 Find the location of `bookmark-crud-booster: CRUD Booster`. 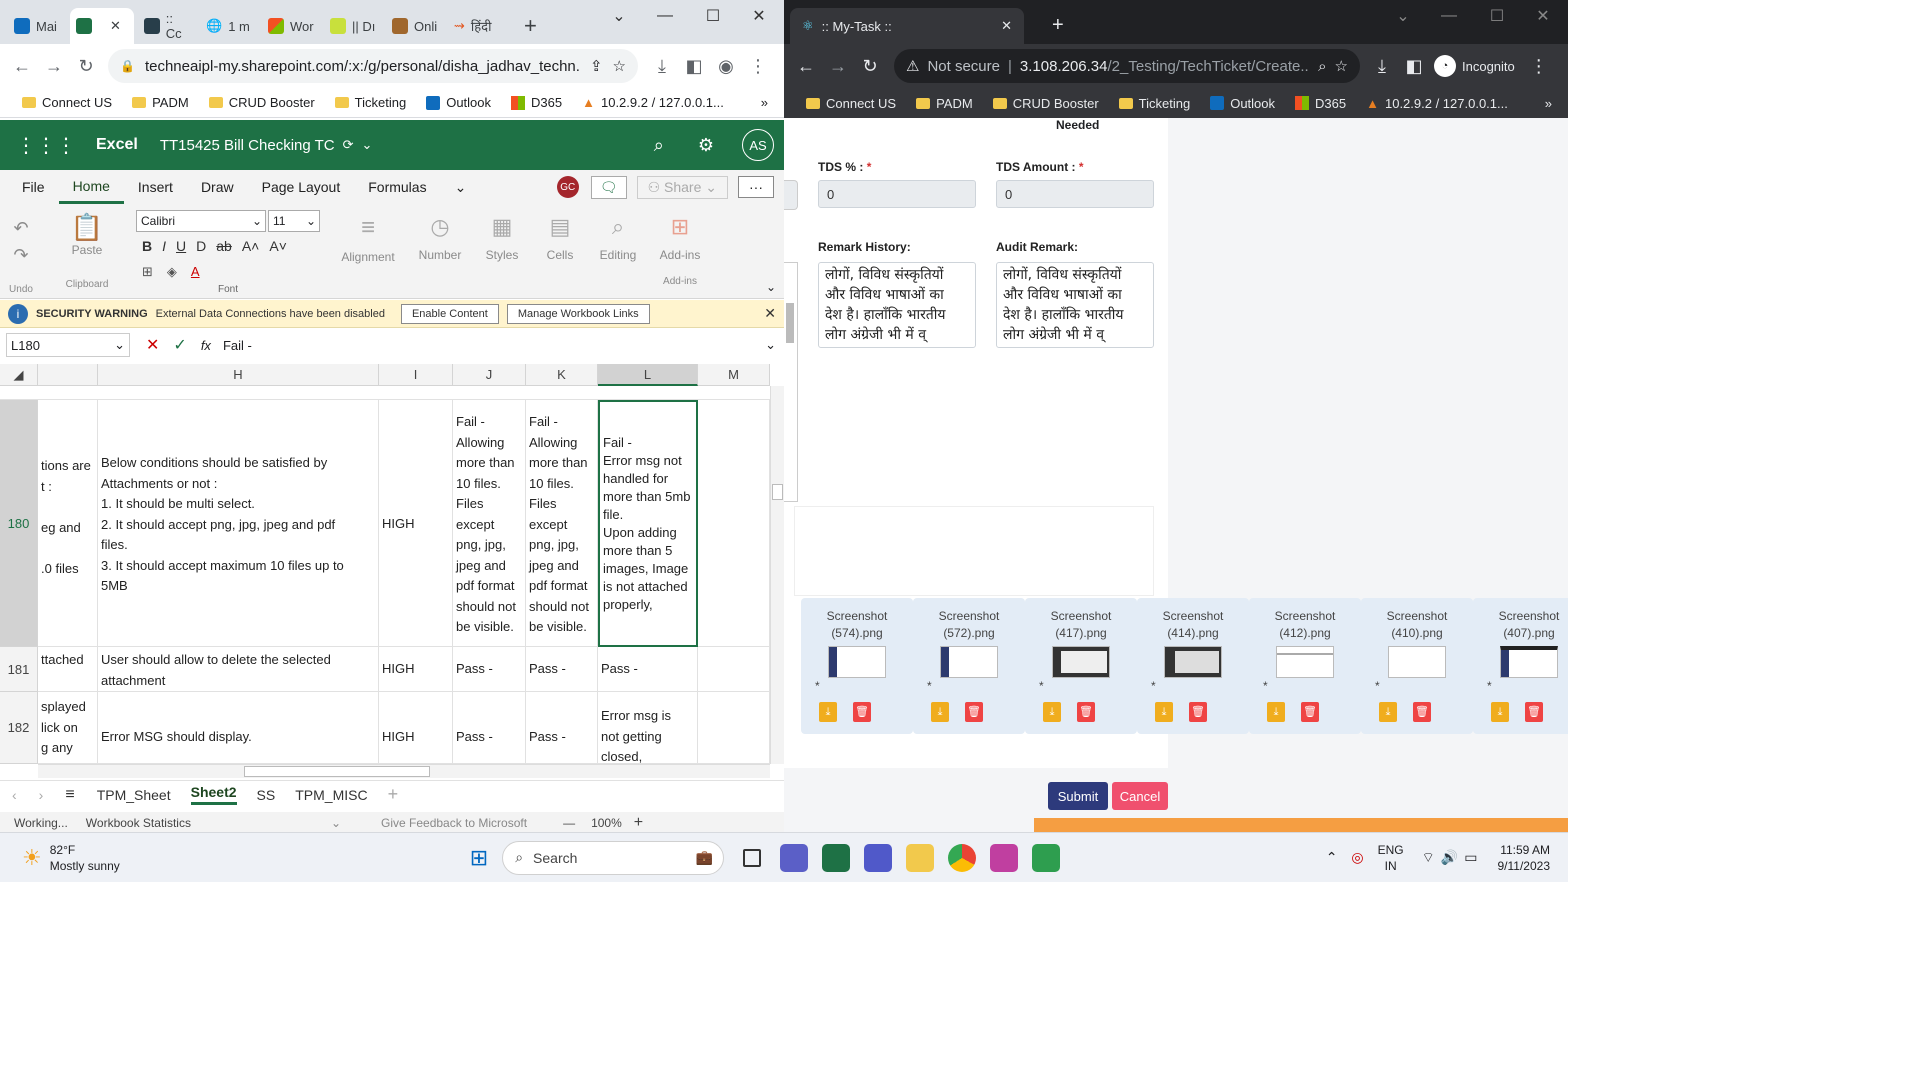

bookmark-crud-booster: CRUD Booster is located at coordinates (262, 102).